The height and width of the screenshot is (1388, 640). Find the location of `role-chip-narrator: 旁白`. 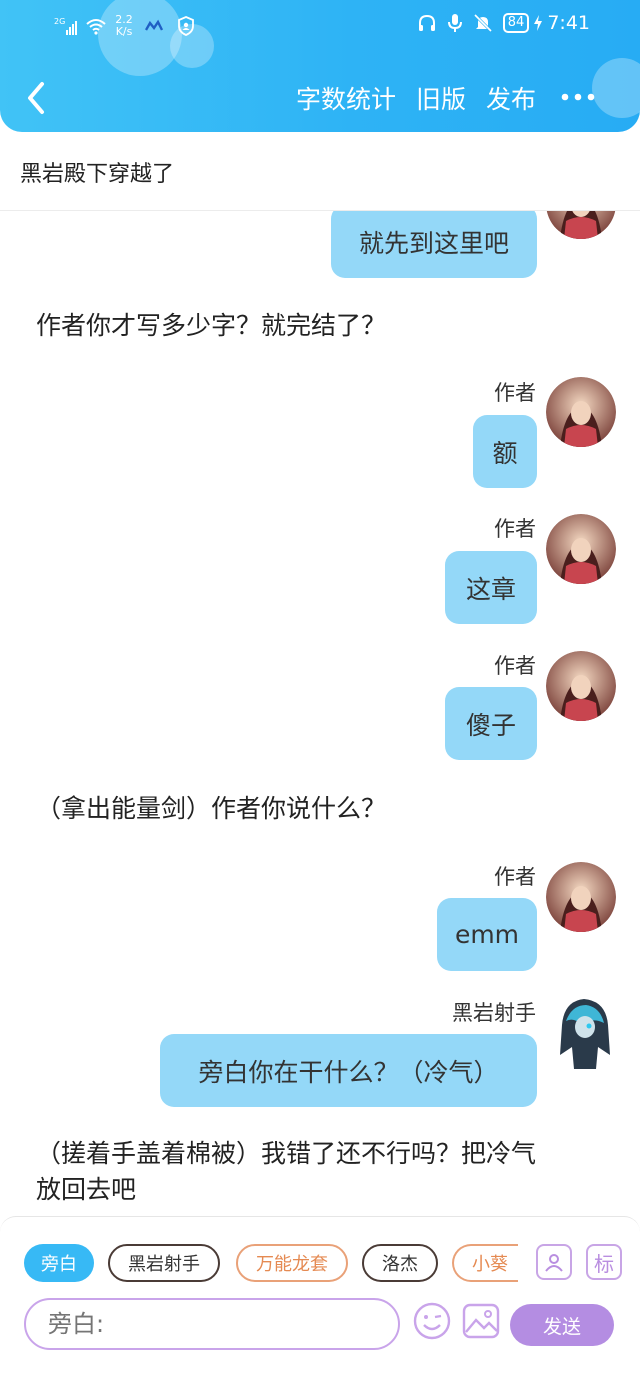

role-chip-narrator: 旁白 is located at coordinates (59, 1263).